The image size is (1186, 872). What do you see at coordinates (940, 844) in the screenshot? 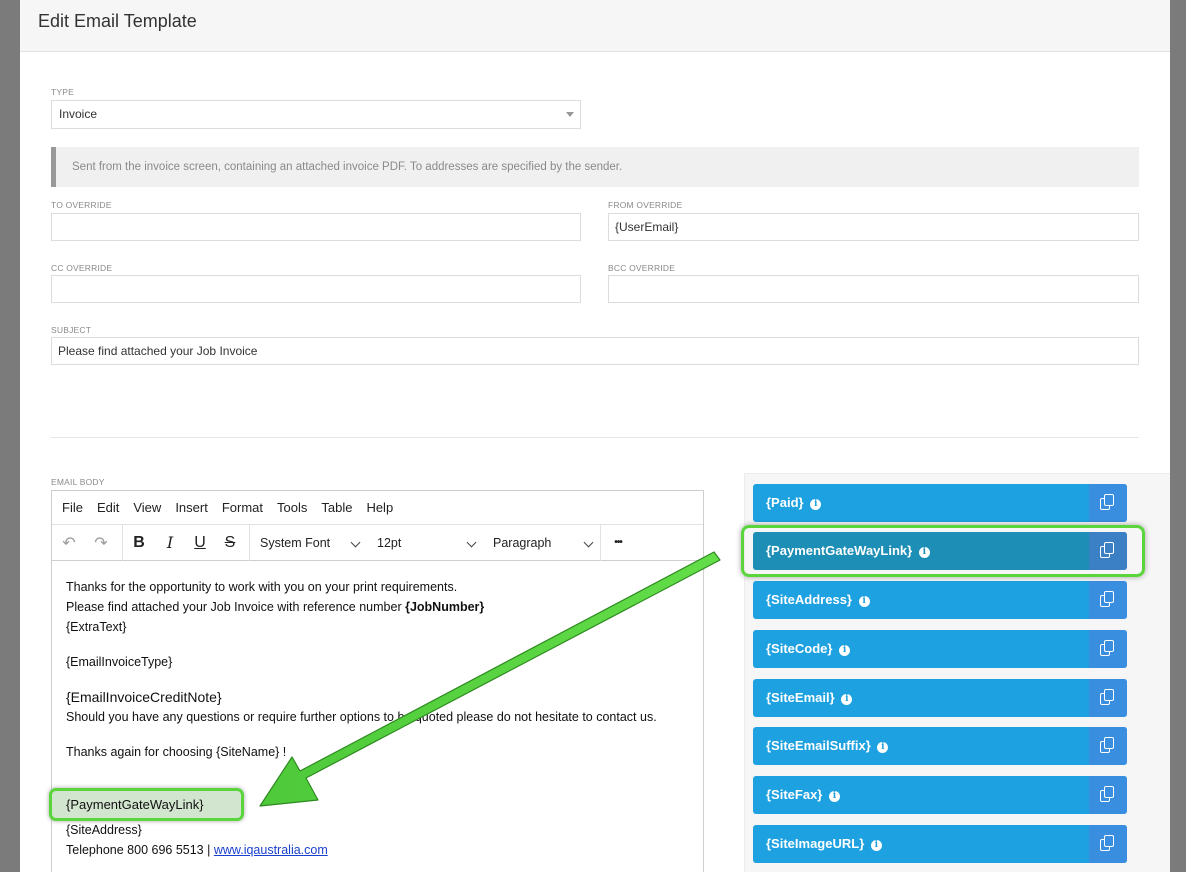
I see `placeholder-chip: {SiteImageURL} i` at bounding box center [940, 844].